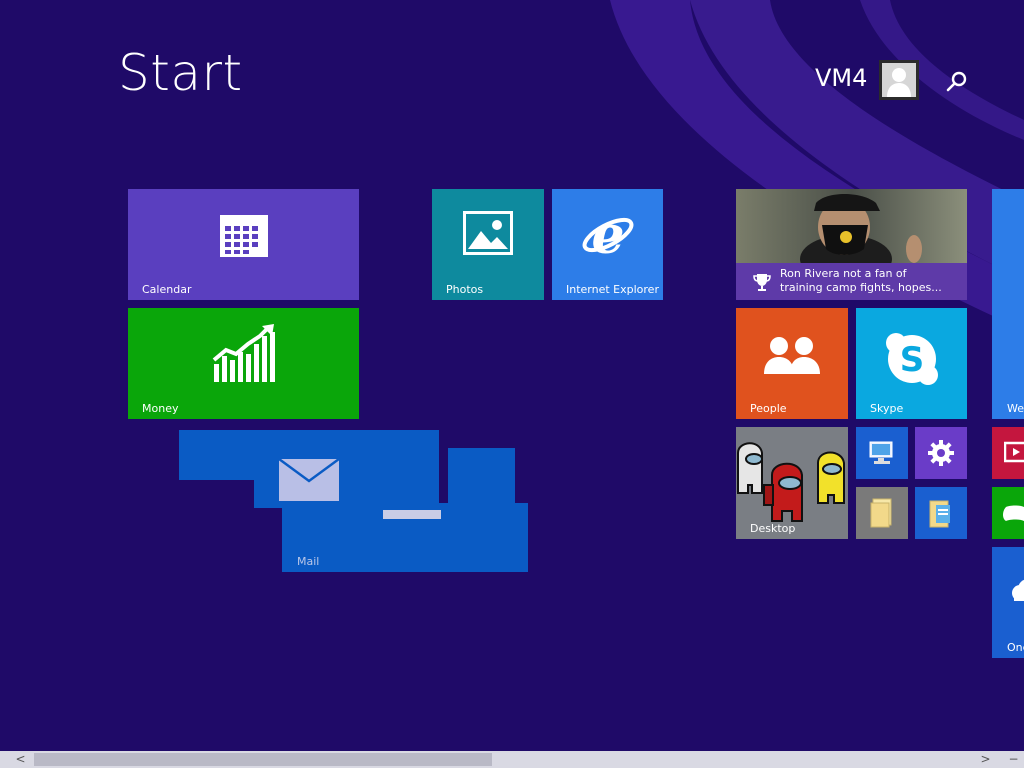 The height and width of the screenshot is (768, 1024). Describe the element at coordinates (792, 483) in the screenshot. I see `tile-desktop: Desktop` at that location.